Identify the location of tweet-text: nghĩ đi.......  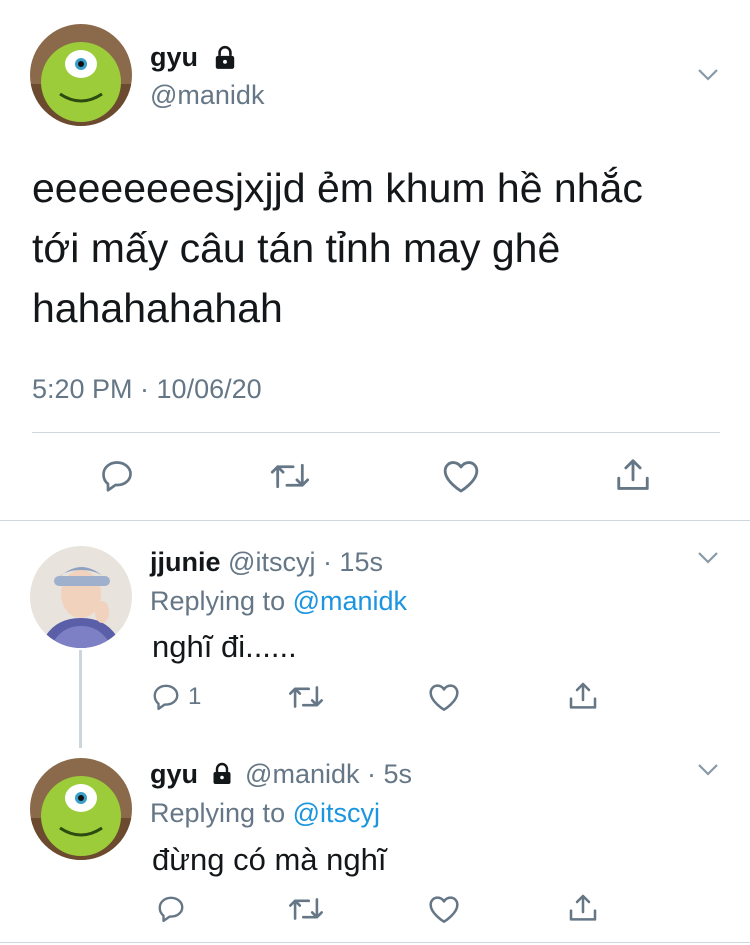
(224, 646).